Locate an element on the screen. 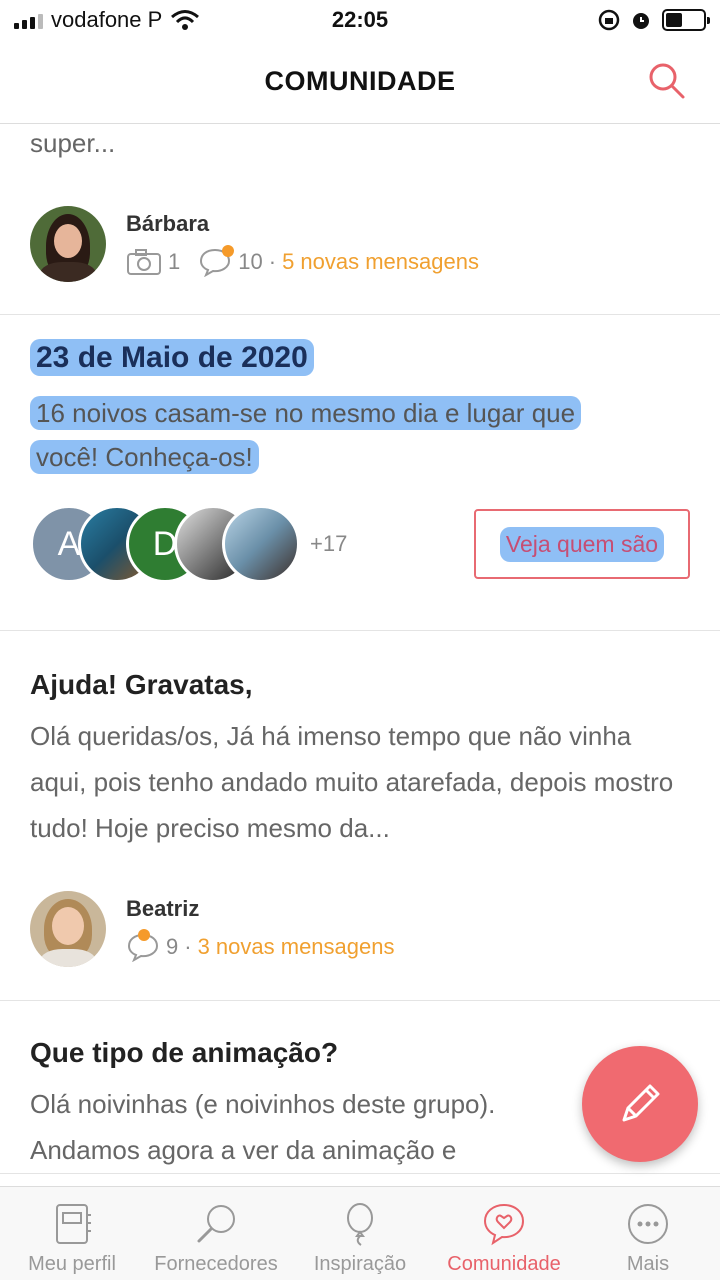  tab-label: Comunidade is located at coordinates (504, 1264).